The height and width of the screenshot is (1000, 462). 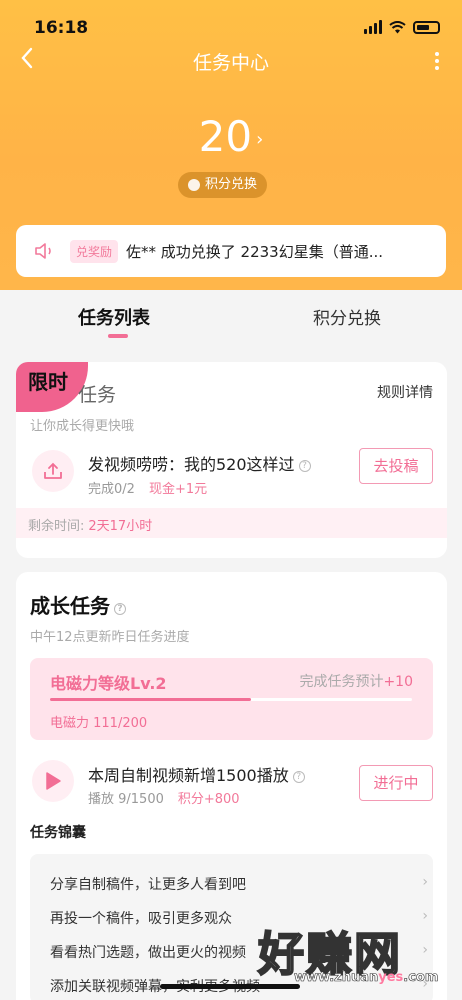 What do you see at coordinates (397, 26) in the screenshot?
I see `wifi-icon` at bounding box center [397, 26].